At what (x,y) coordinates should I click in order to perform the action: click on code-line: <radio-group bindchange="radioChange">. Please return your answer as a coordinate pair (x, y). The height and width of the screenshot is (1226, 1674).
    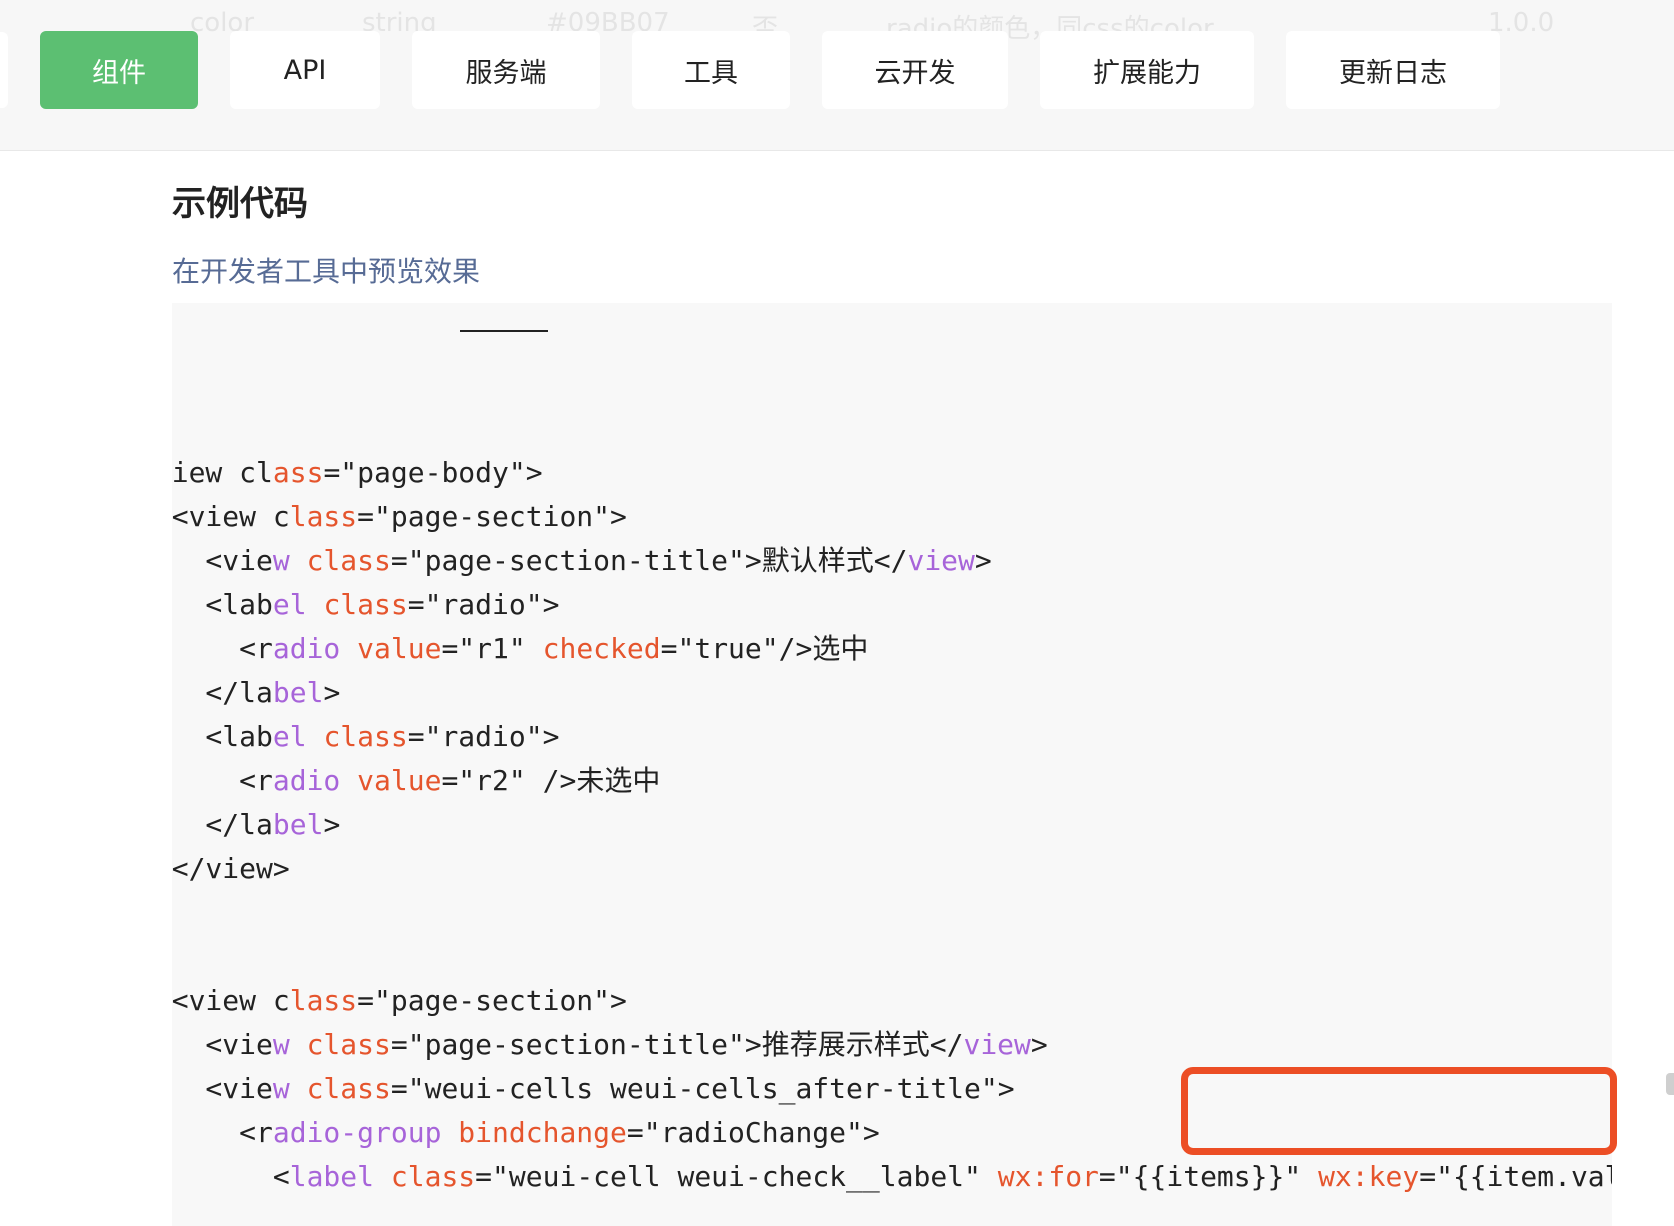
    Looking at the image, I should click on (526, 1133).